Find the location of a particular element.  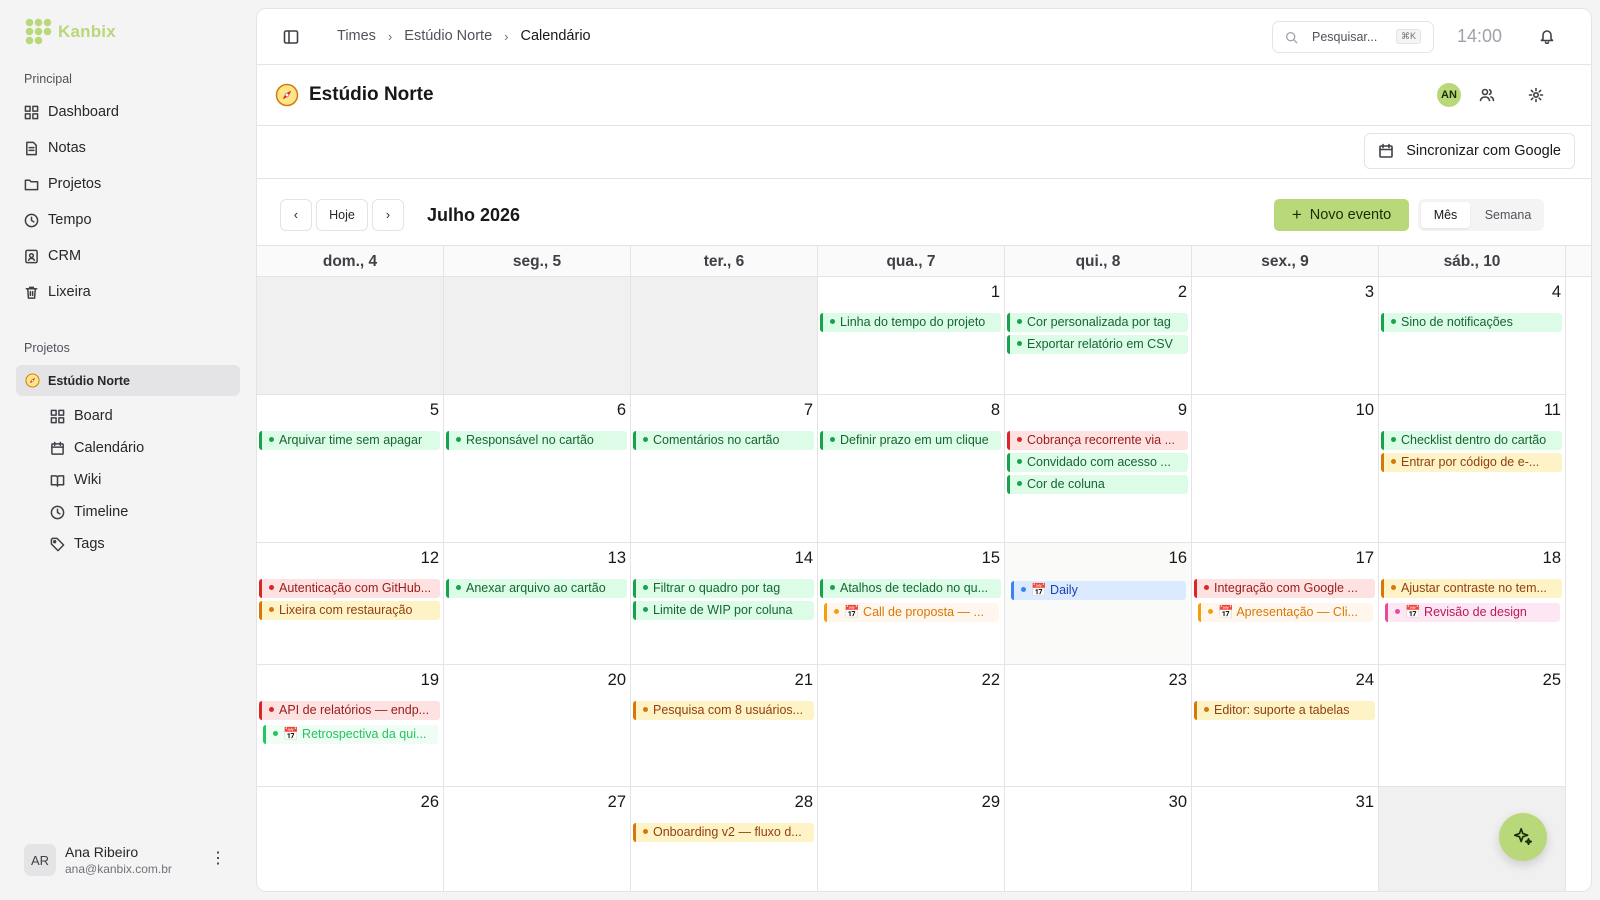

day-number: 18 is located at coordinates (1551, 558).